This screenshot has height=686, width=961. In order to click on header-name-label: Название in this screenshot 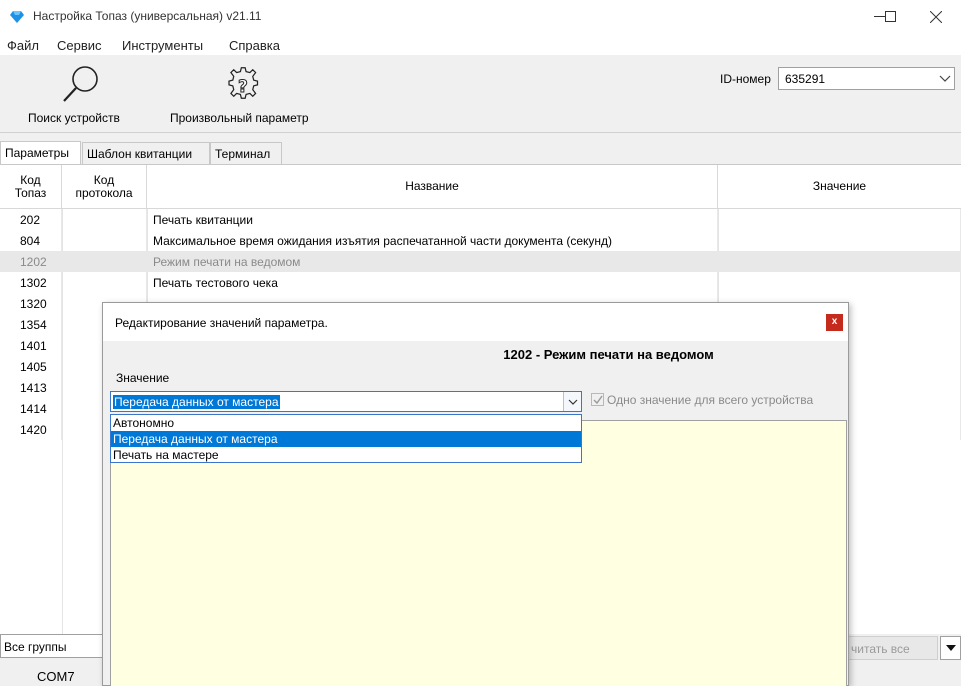, I will do `click(432, 186)`.